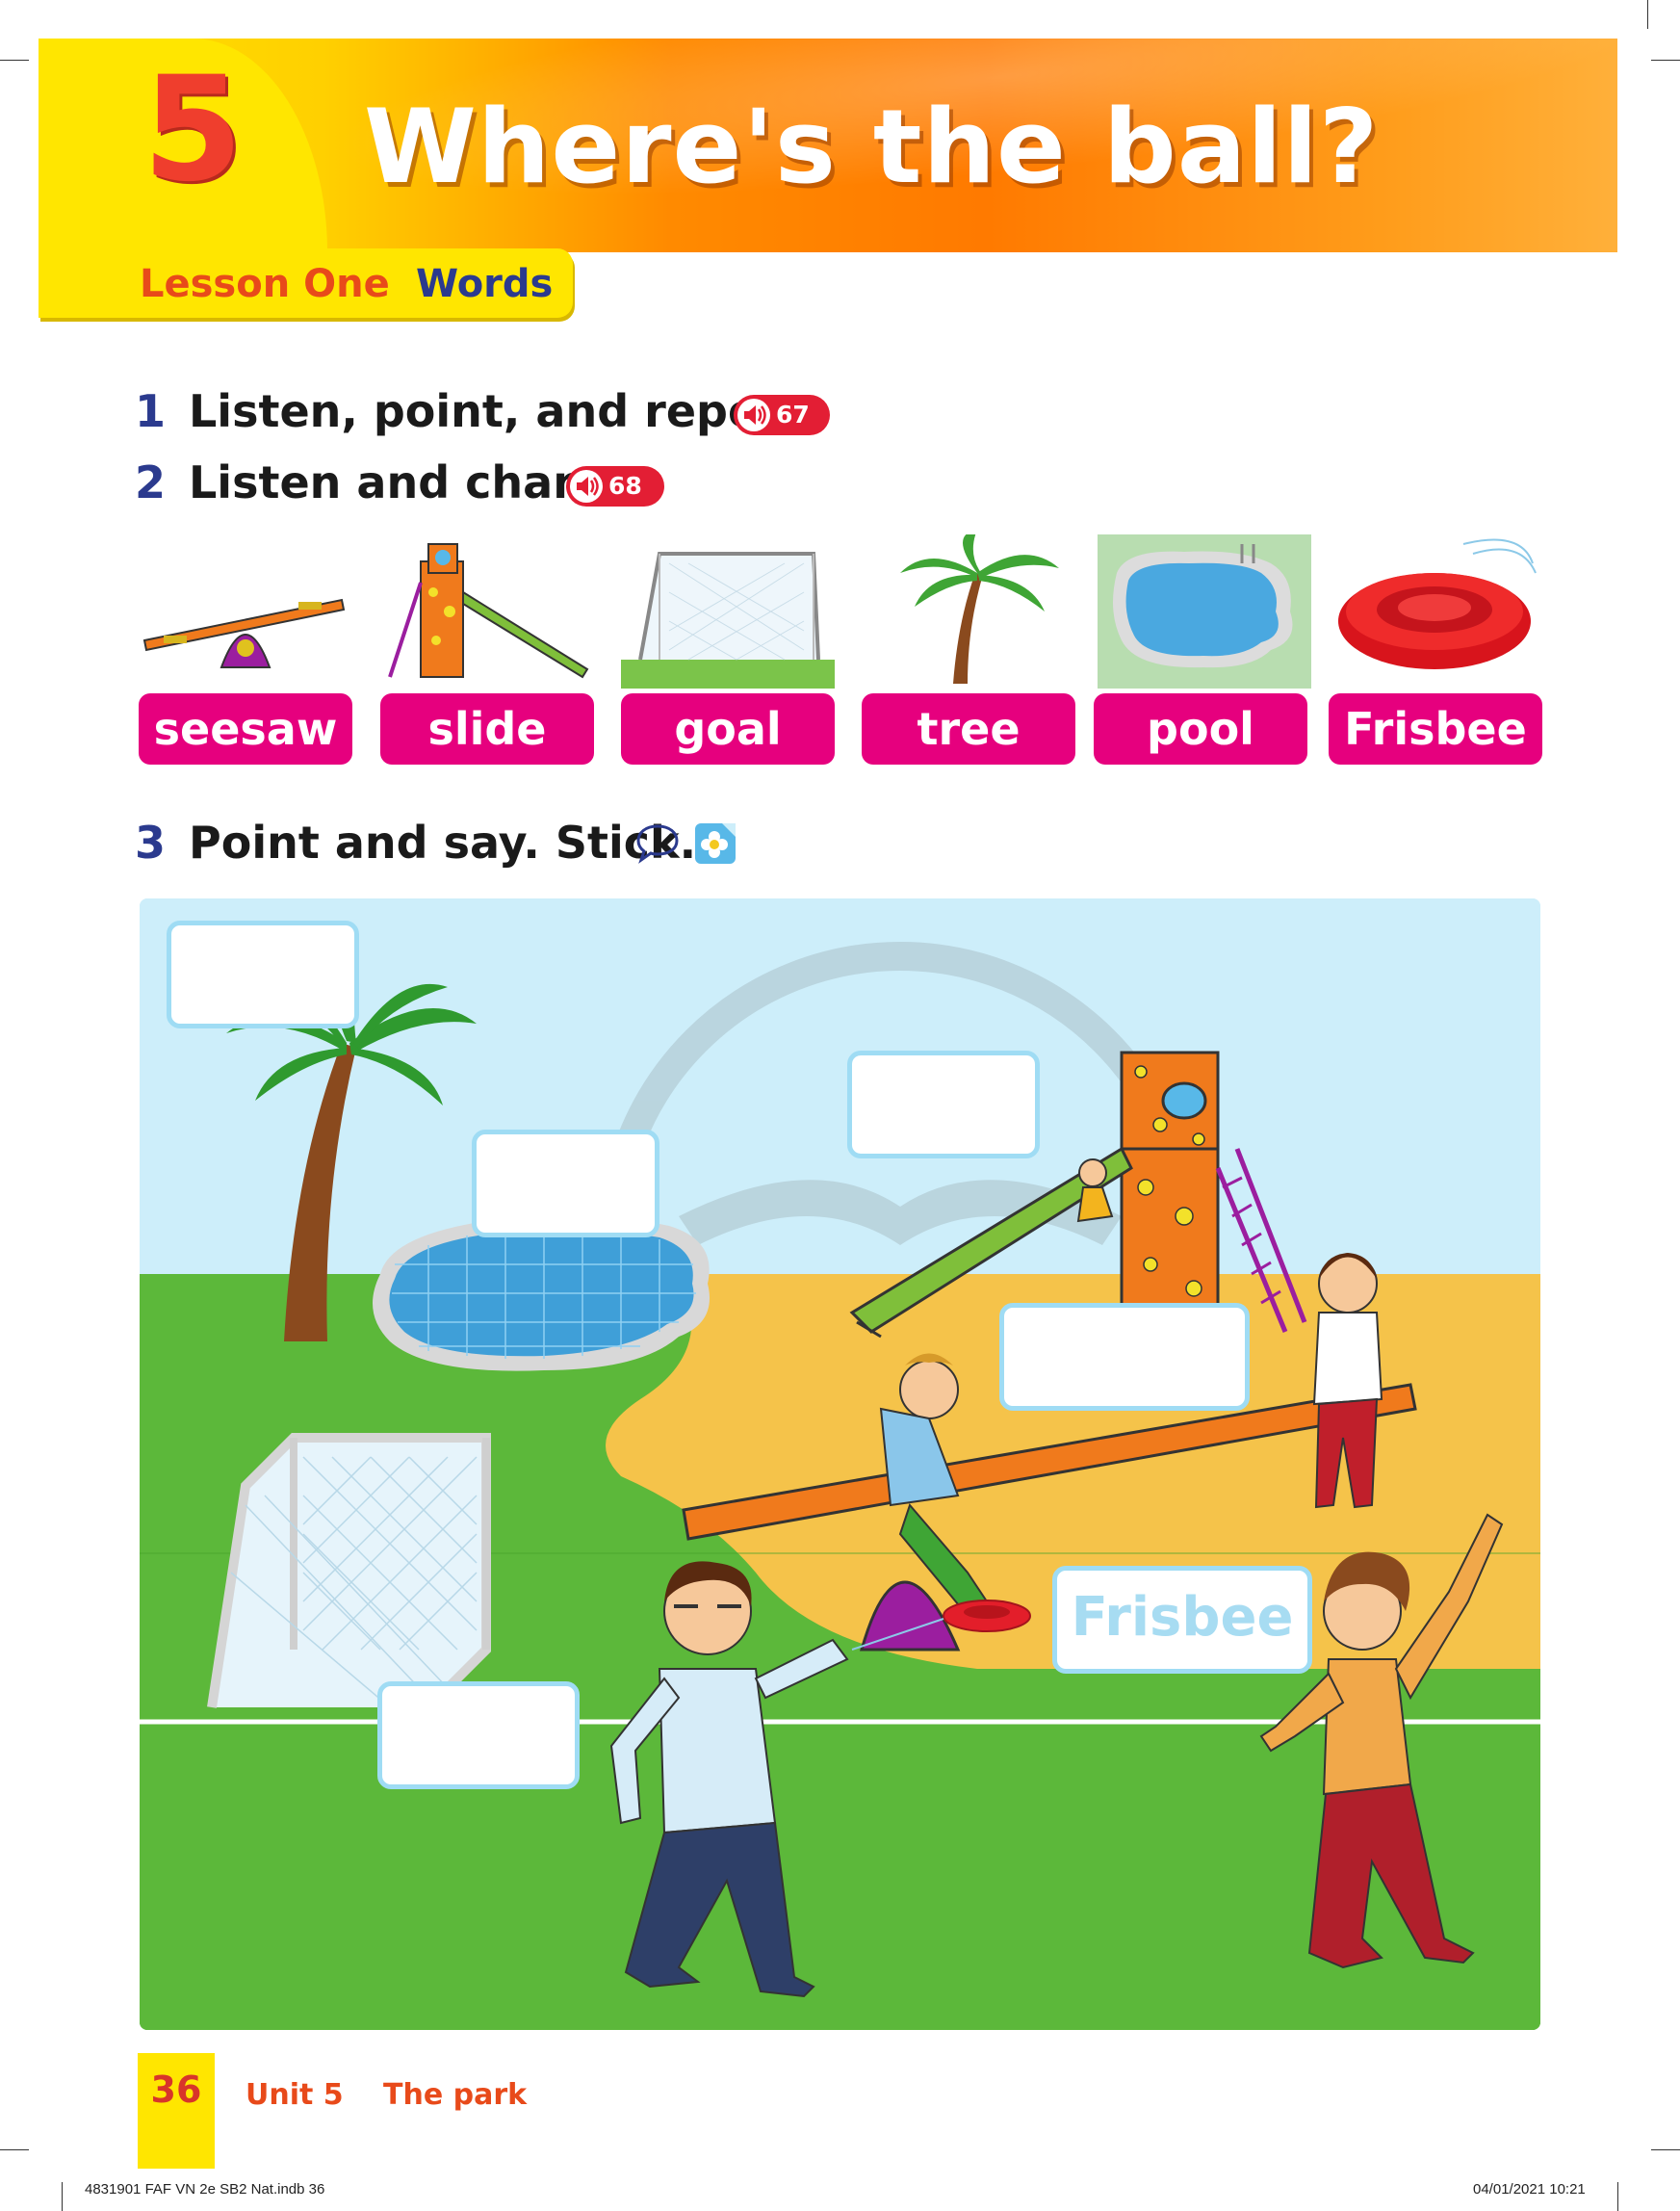 The width and height of the screenshot is (1680, 2211). What do you see at coordinates (1200, 729) in the screenshot?
I see `word-pool: pool` at bounding box center [1200, 729].